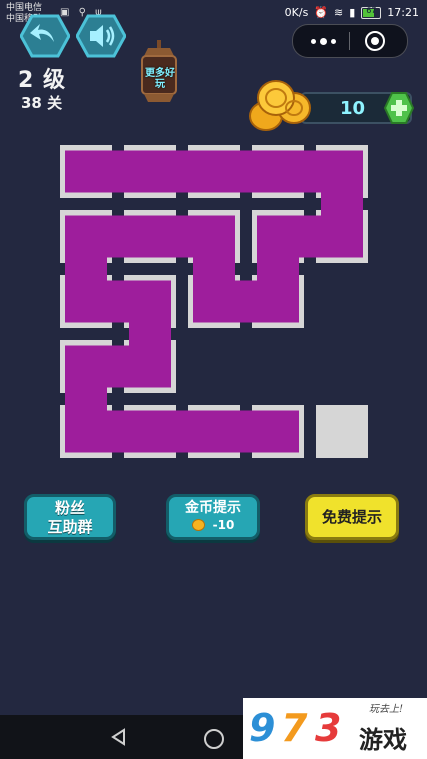 The width and height of the screenshot is (427, 759). What do you see at coordinates (214, 739) in the screenshot?
I see `circle-home-icon` at bounding box center [214, 739].